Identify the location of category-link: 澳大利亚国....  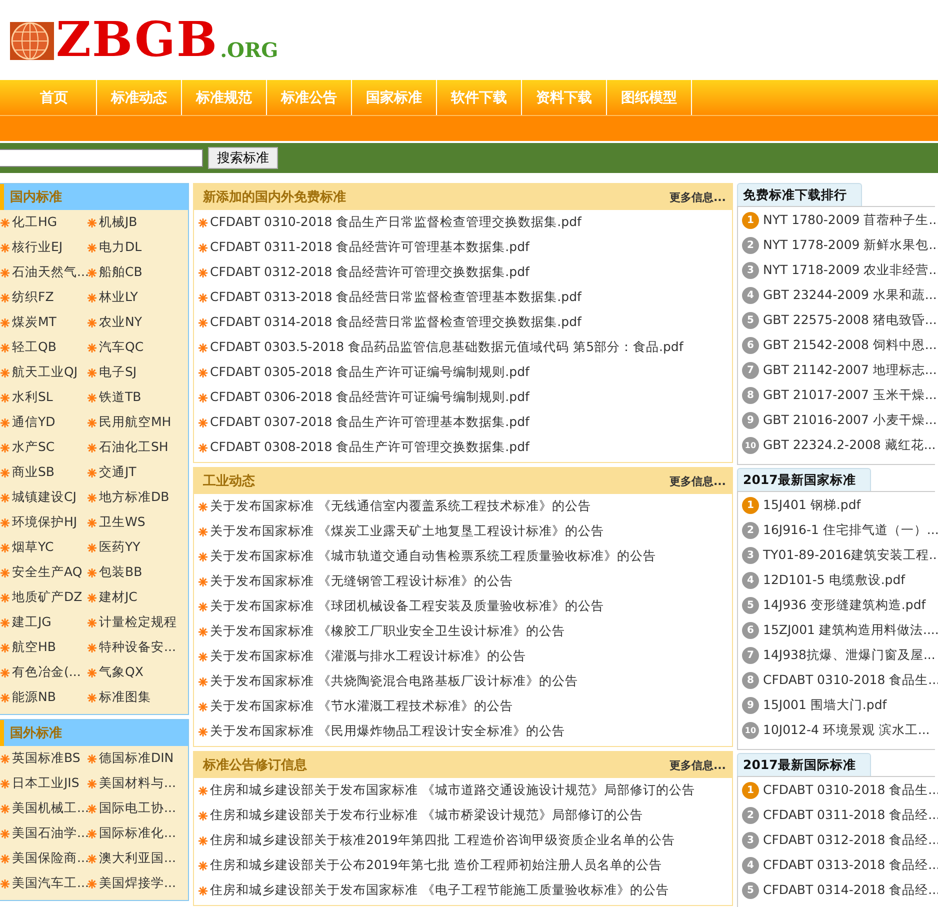
(137, 858).